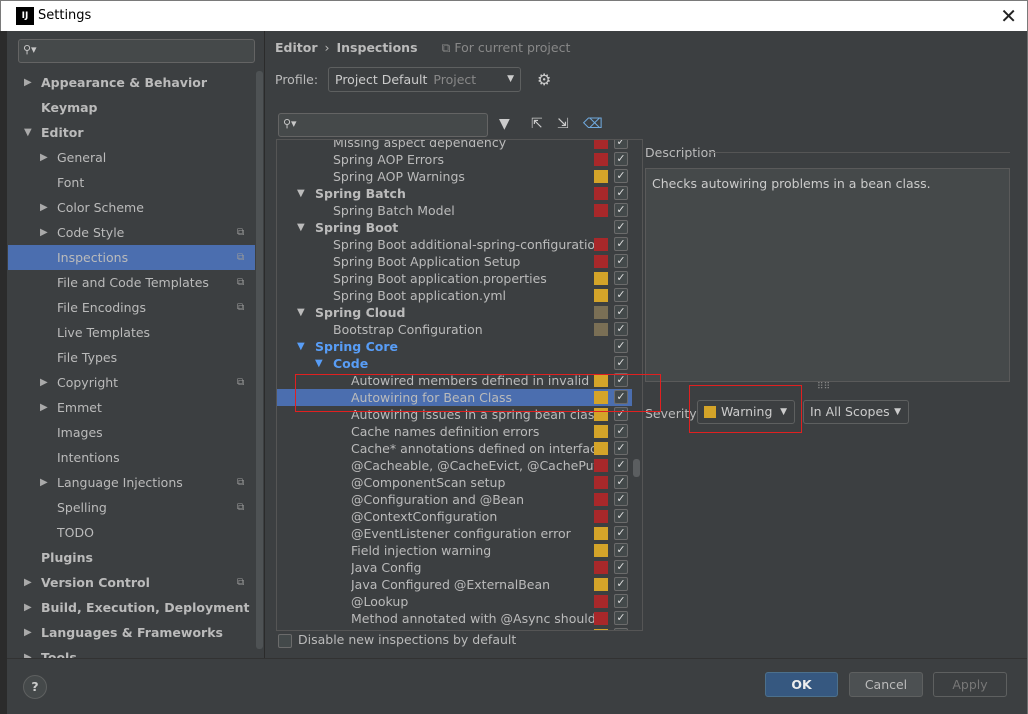  Describe the element at coordinates (504, 124) in the screenshot. I see `filter-icon: ▼` at that location.